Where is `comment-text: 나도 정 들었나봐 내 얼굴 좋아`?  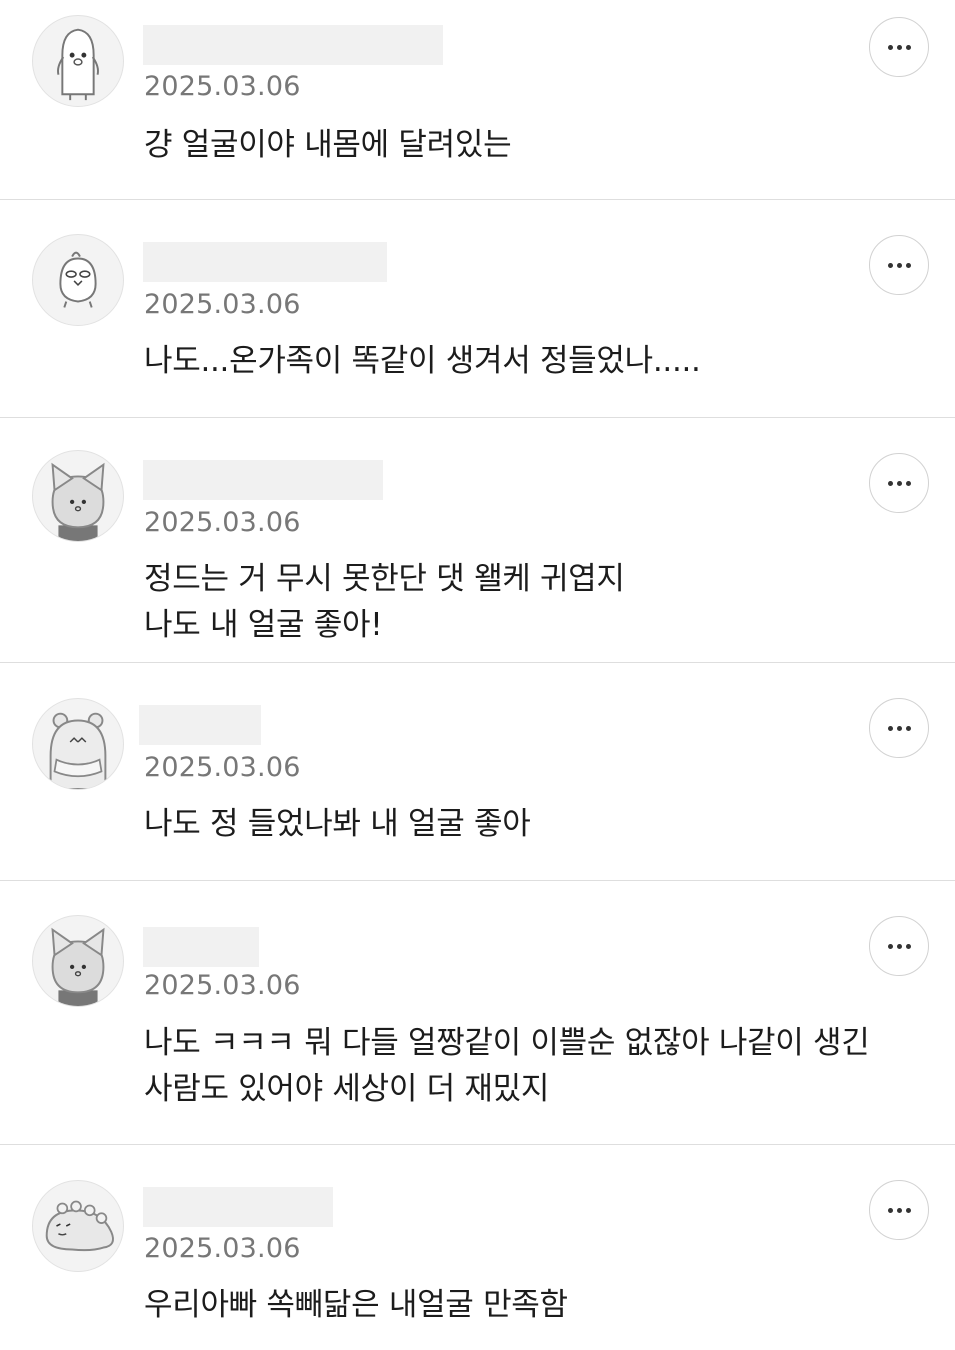 comment-text: 나도 정 들었나봐 내 얼굴 좋아 is located at coordinates (529, 824).